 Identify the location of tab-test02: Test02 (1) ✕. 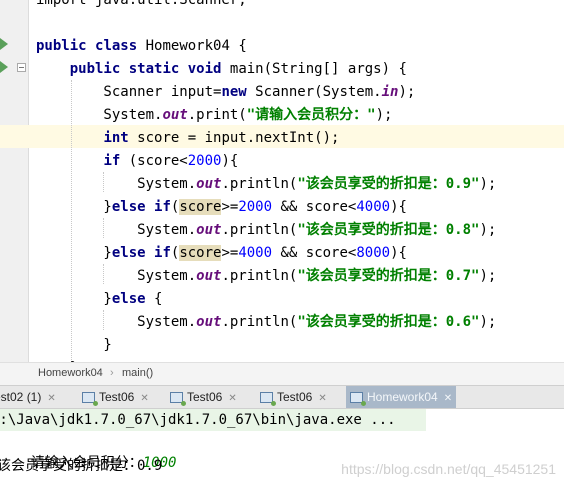
(28, 397).